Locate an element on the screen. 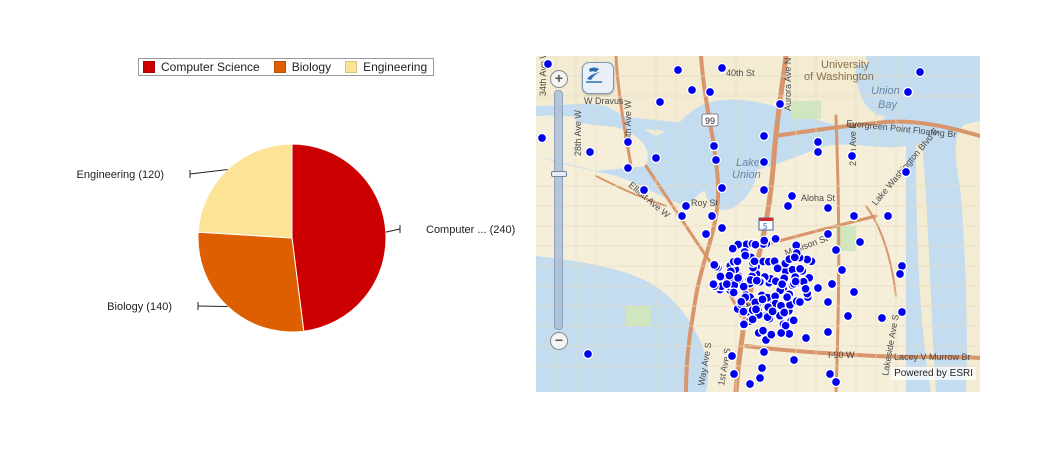 This screenshot has height=454, width=1056. pie-slice-engineering is located at coordinates (245, 191).